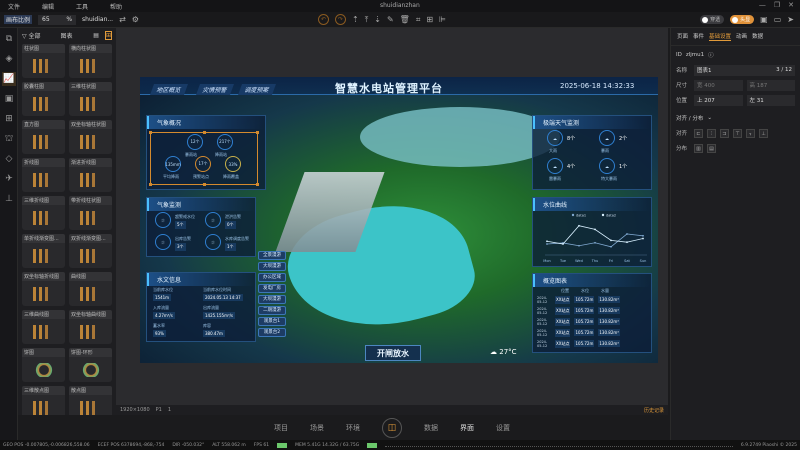 The width and height of the screenshot is (800, 450). I want to click on undo-button: ↶, so click(323, 19).